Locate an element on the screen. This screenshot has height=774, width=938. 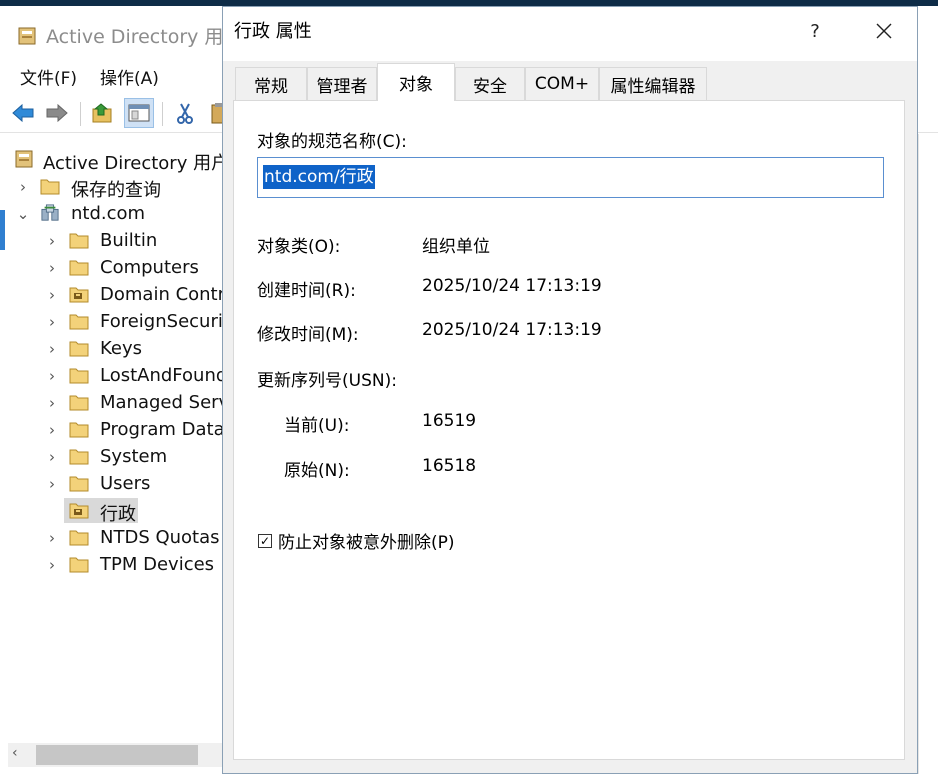
tab-attribute-editor: 属性编辑器 is located at coordinates (653, 83).